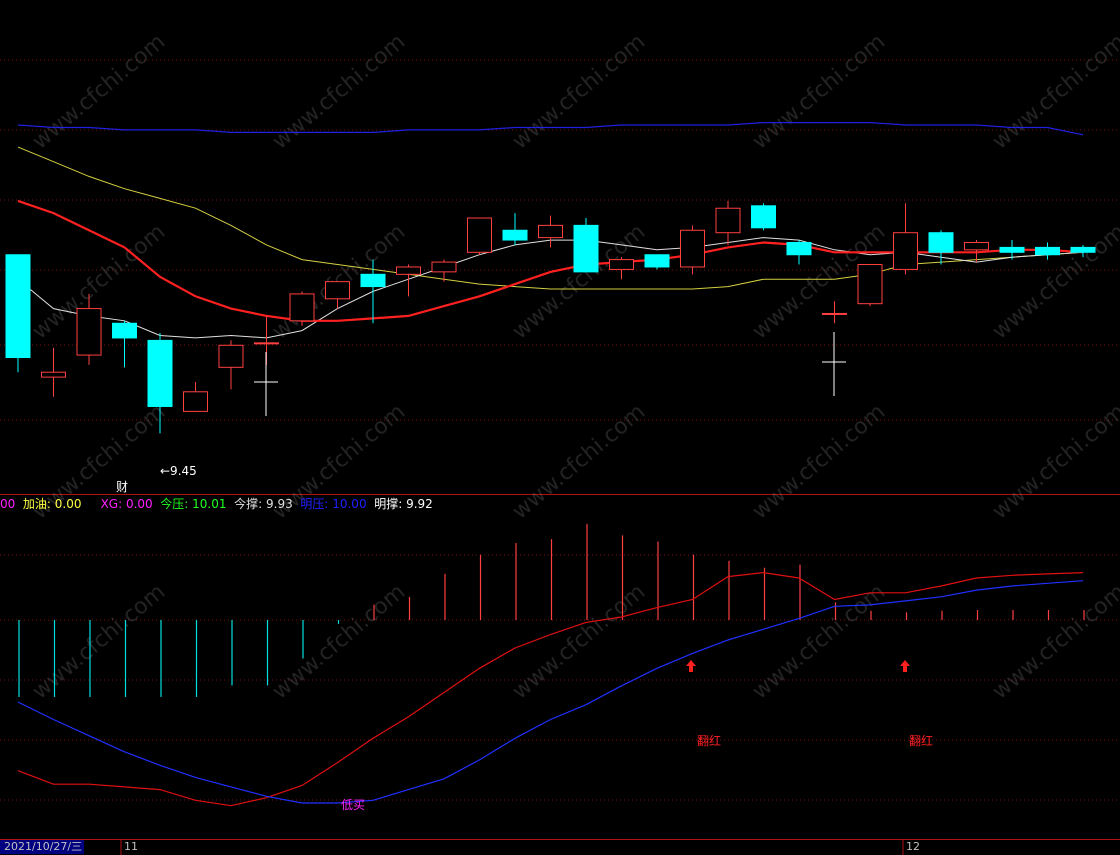  Describe the element at coordinates (339, 91) in the screenshot. I see `watermark-1: www.cfchi.com` at that location.